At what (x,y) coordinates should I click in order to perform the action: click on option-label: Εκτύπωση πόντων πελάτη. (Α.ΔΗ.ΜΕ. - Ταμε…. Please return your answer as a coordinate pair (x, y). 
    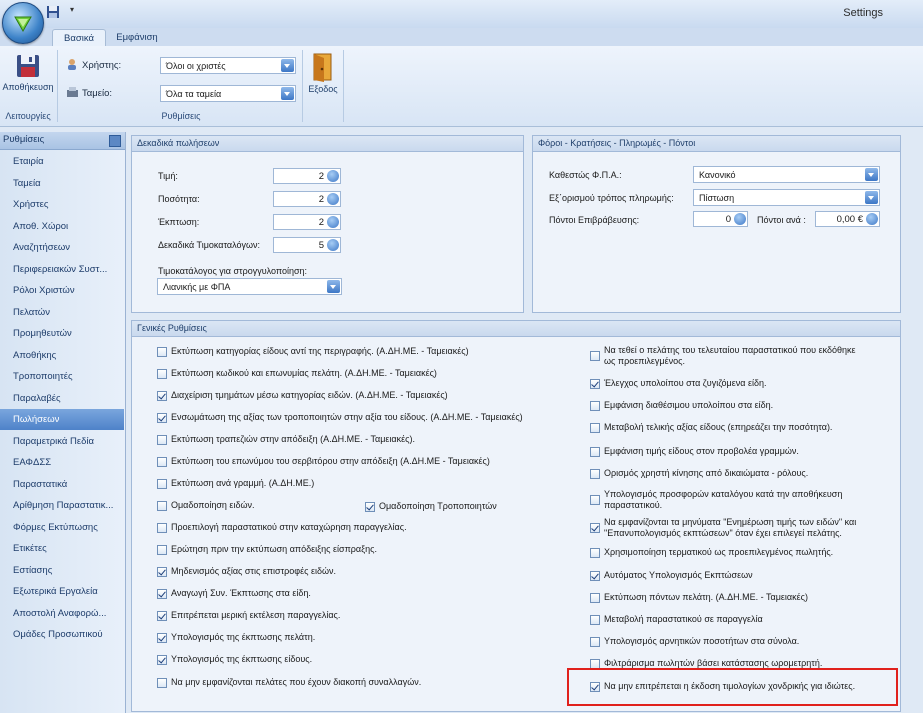
    Looking at the image, I should click on (706, 597).